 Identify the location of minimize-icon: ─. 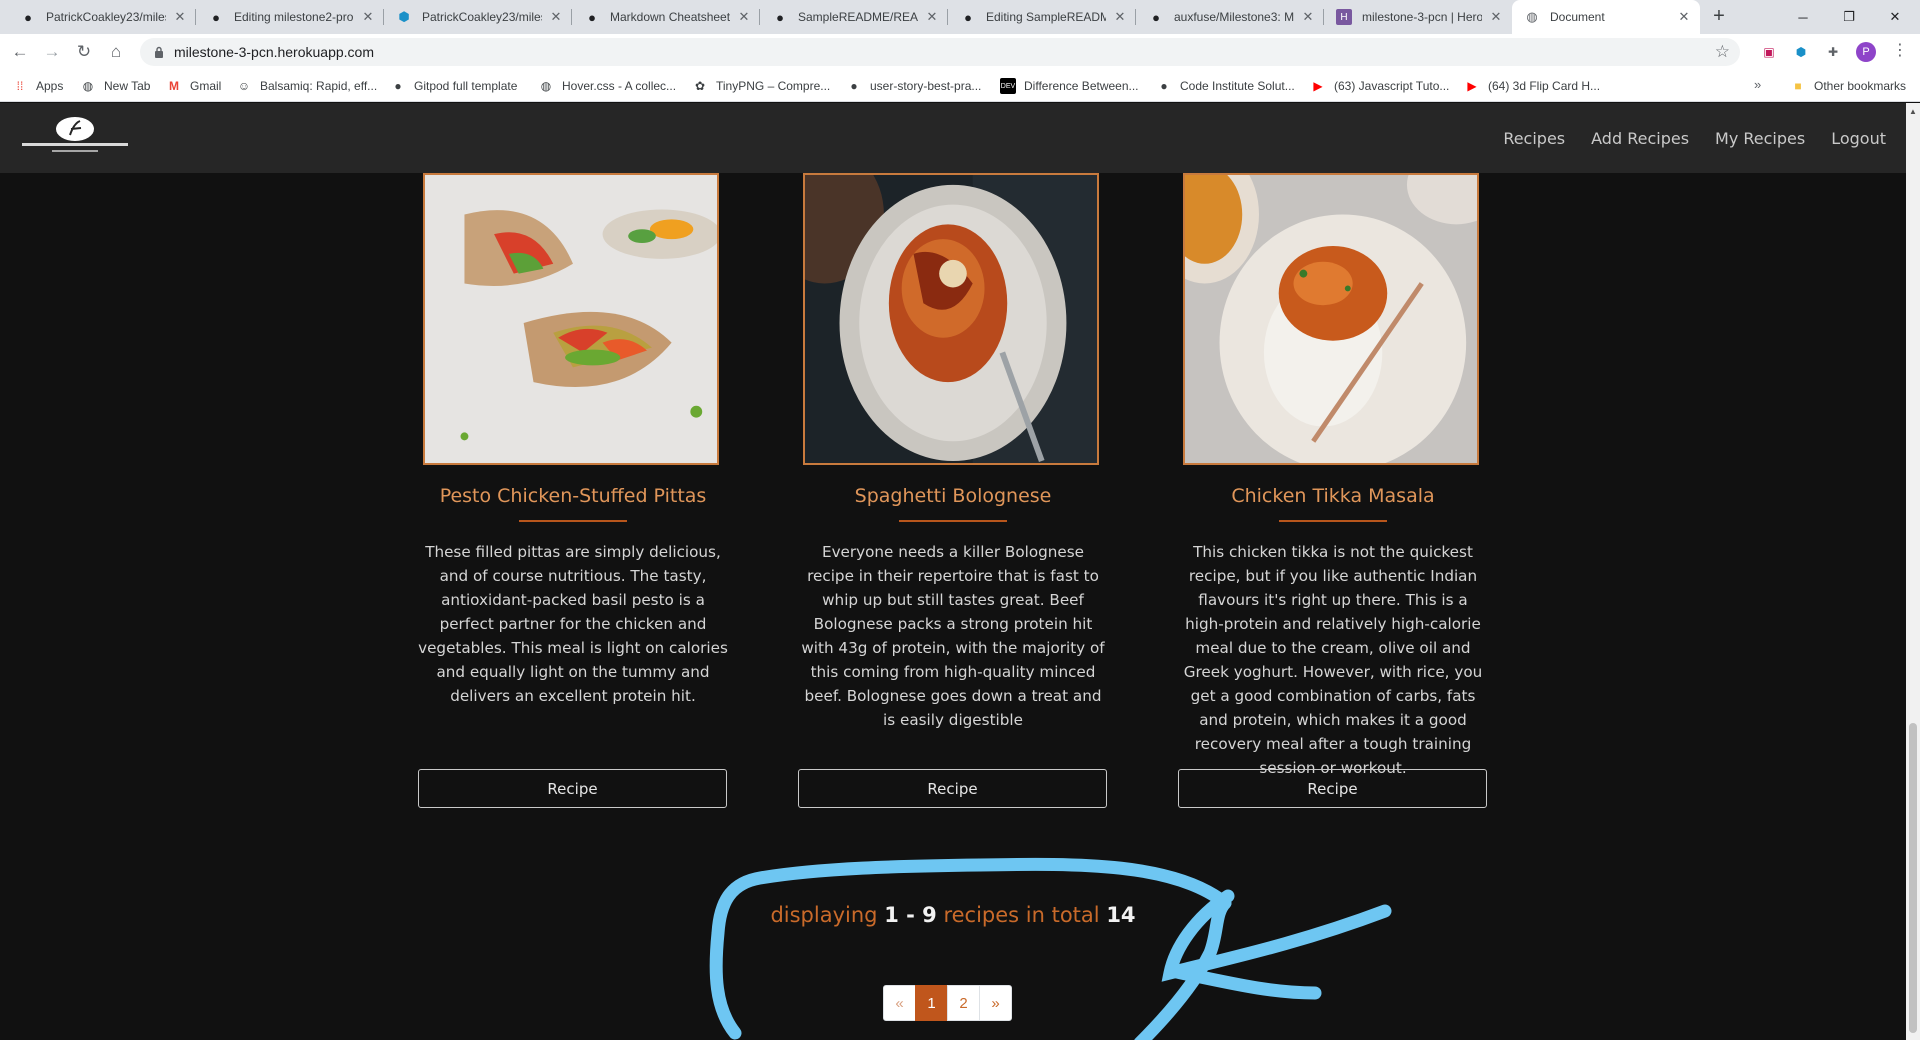
(1803, 17).